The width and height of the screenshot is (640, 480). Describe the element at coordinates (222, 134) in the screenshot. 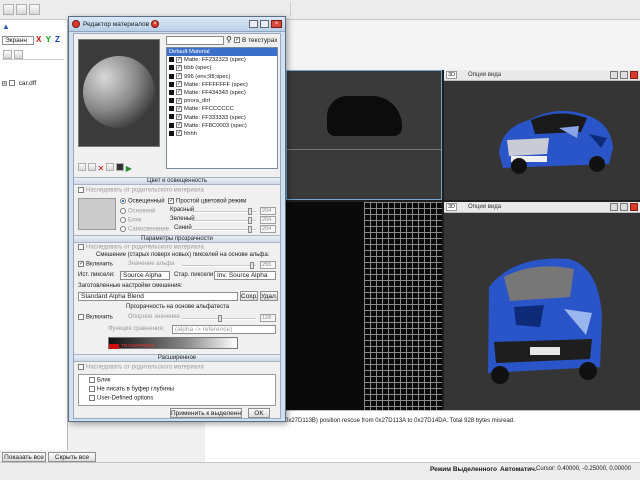

I see `material-list-item: hhhh` at that location.